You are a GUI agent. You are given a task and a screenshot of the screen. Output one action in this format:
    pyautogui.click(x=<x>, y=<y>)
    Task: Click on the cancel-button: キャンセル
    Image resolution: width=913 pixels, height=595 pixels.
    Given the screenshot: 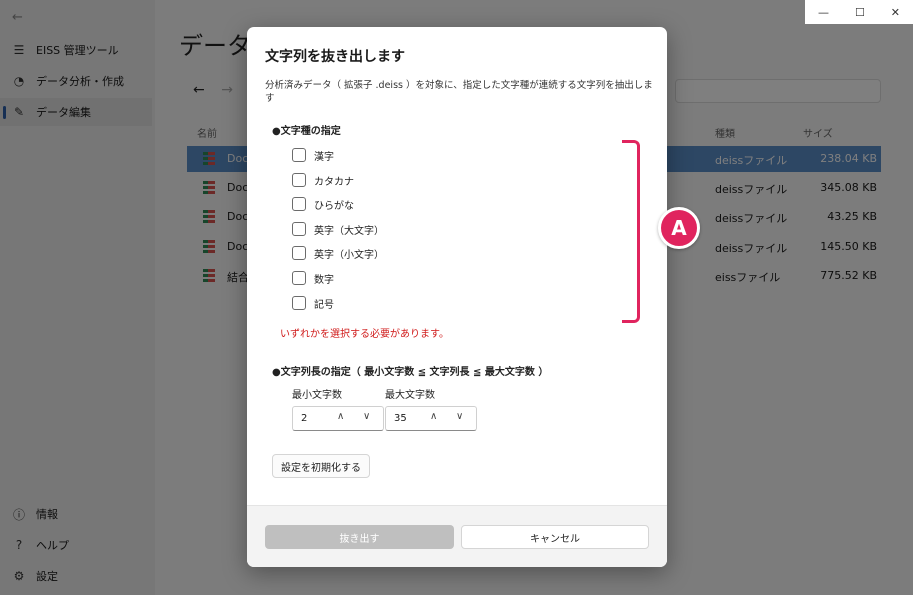 What is the action you would take?
    pyautogui.click(x=555, y=537)
    